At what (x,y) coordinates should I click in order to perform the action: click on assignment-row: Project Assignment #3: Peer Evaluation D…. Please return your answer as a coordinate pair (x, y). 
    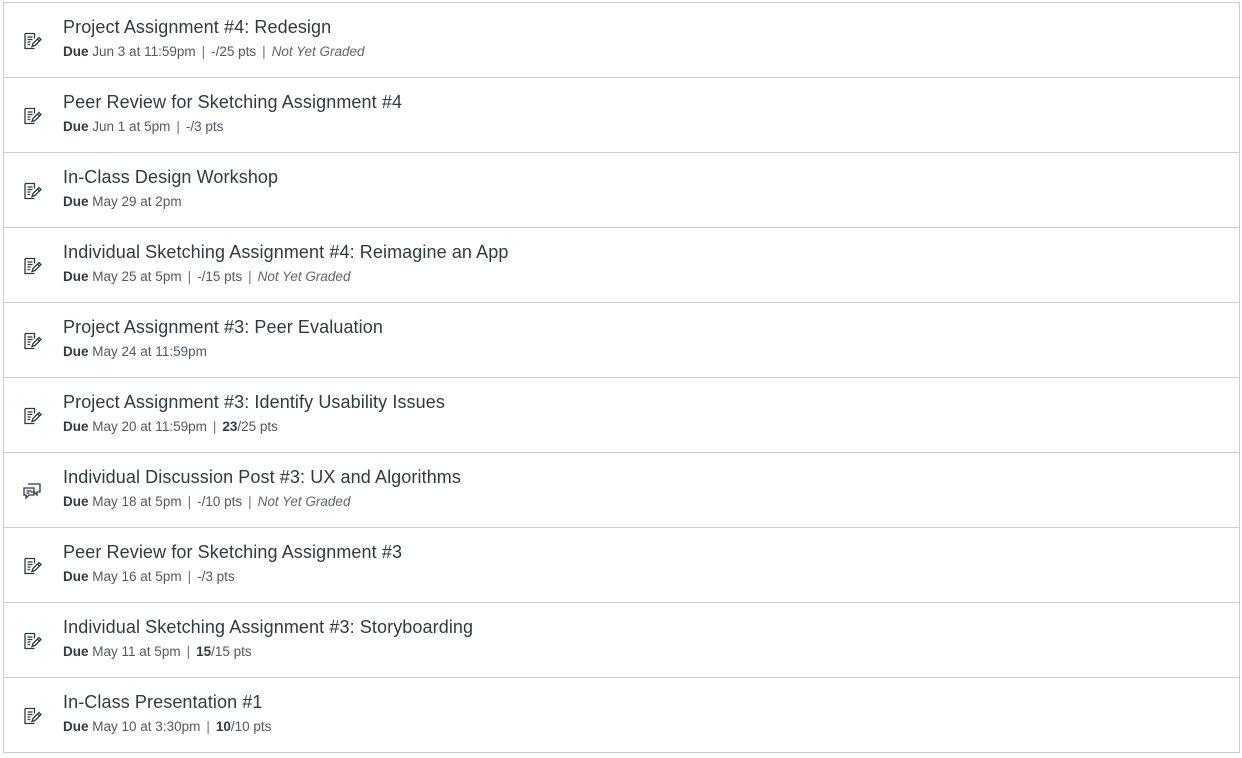
    Looking at the image, I should click on (621, 340).